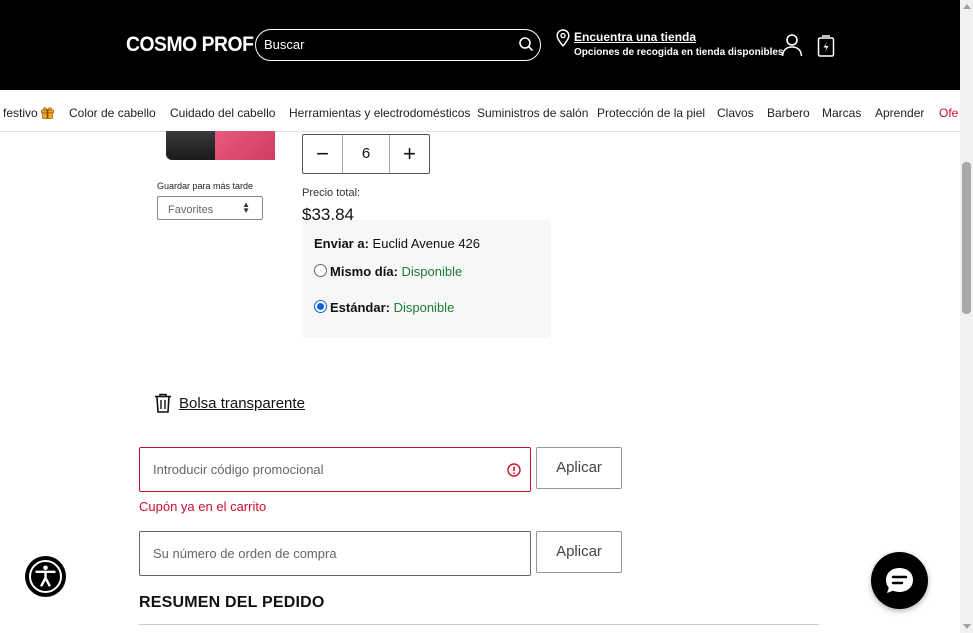 This screenshot has height=633, width=973. What do you see at coordinates (320, 306) in the screenshot?
I see `radio-standard` at bounding box center [320, 306].